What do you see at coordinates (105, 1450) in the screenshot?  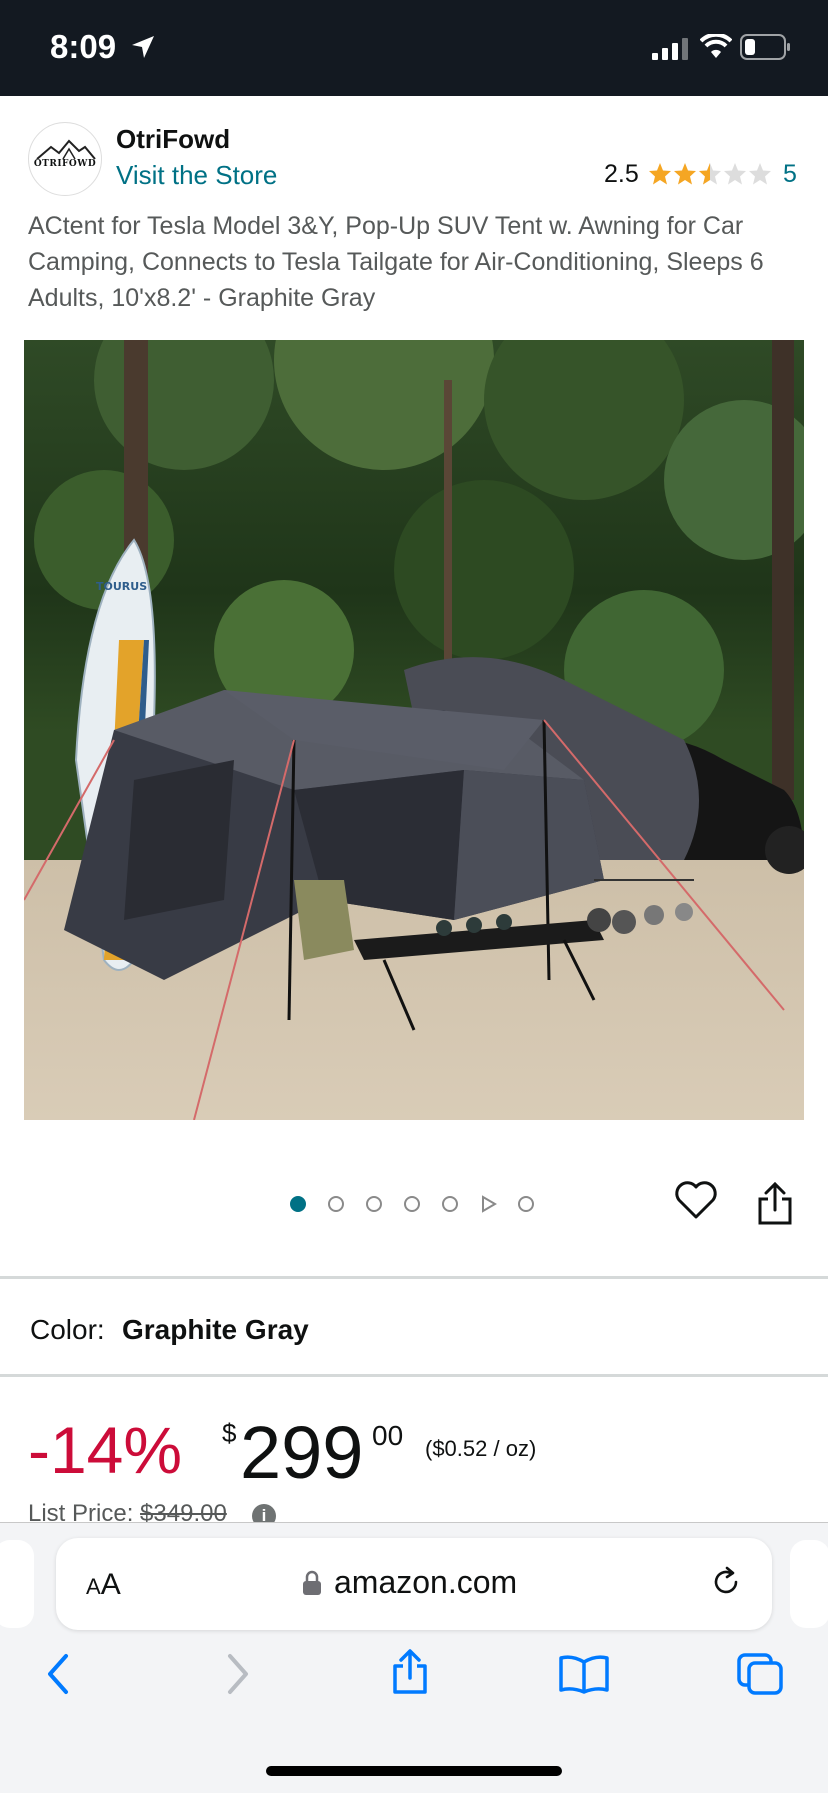 I see `discount-percent: -14%` at bounding box center [105, 1450].